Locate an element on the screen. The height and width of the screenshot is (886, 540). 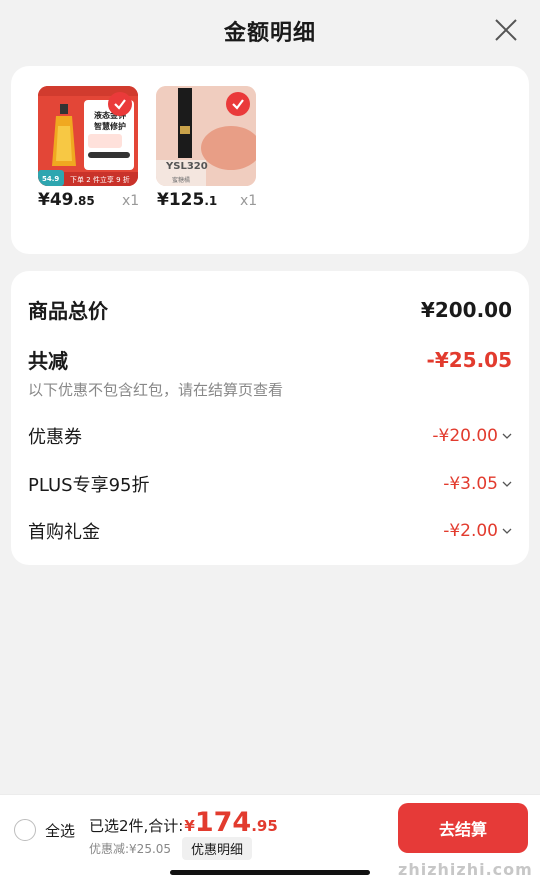
select-all-label: 全选 is located at coordinates (60, 830).